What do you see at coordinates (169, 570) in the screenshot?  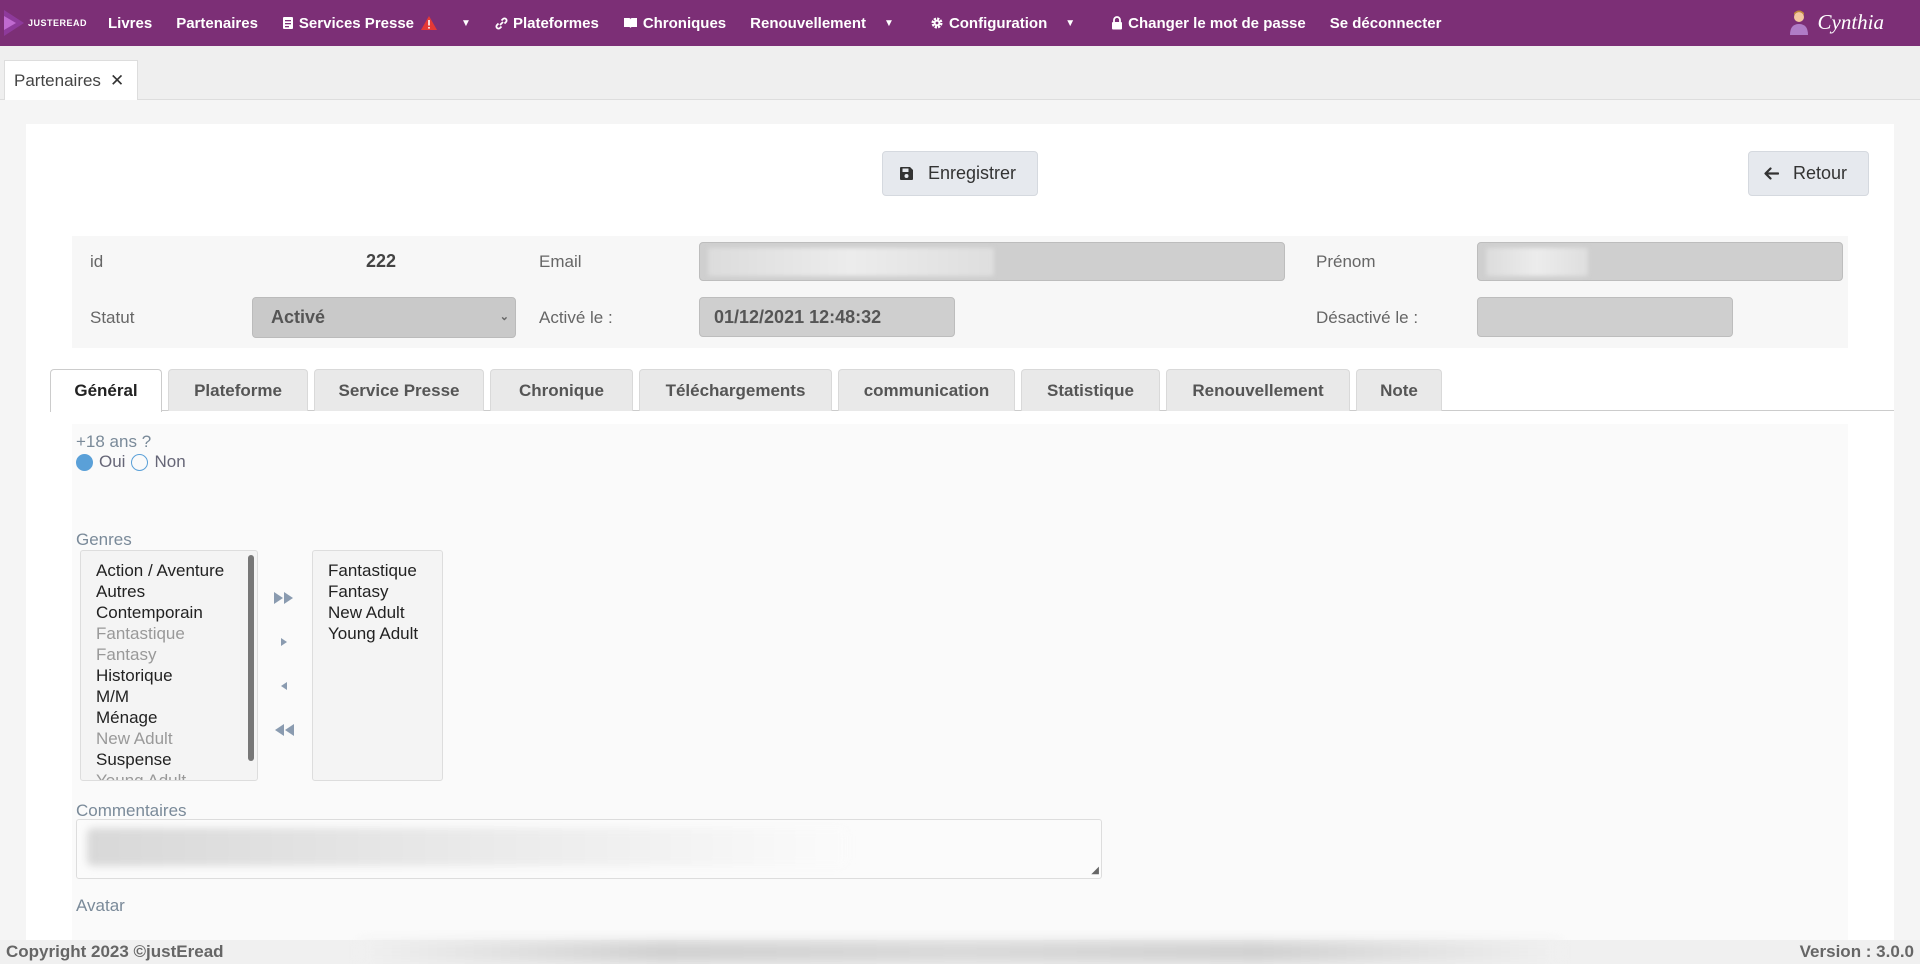 I see `available-genre-option: Action / Aventure` at bounding box center [169, 570].